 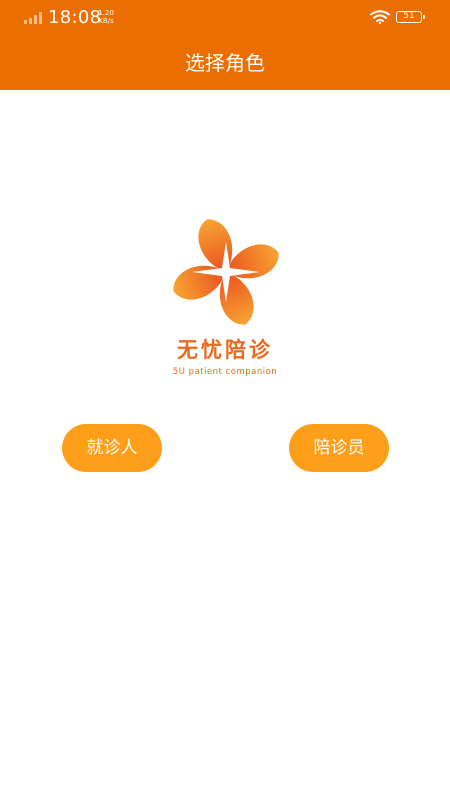 I want to click on four-petal-logo-icon, so click(x=226, y=272).